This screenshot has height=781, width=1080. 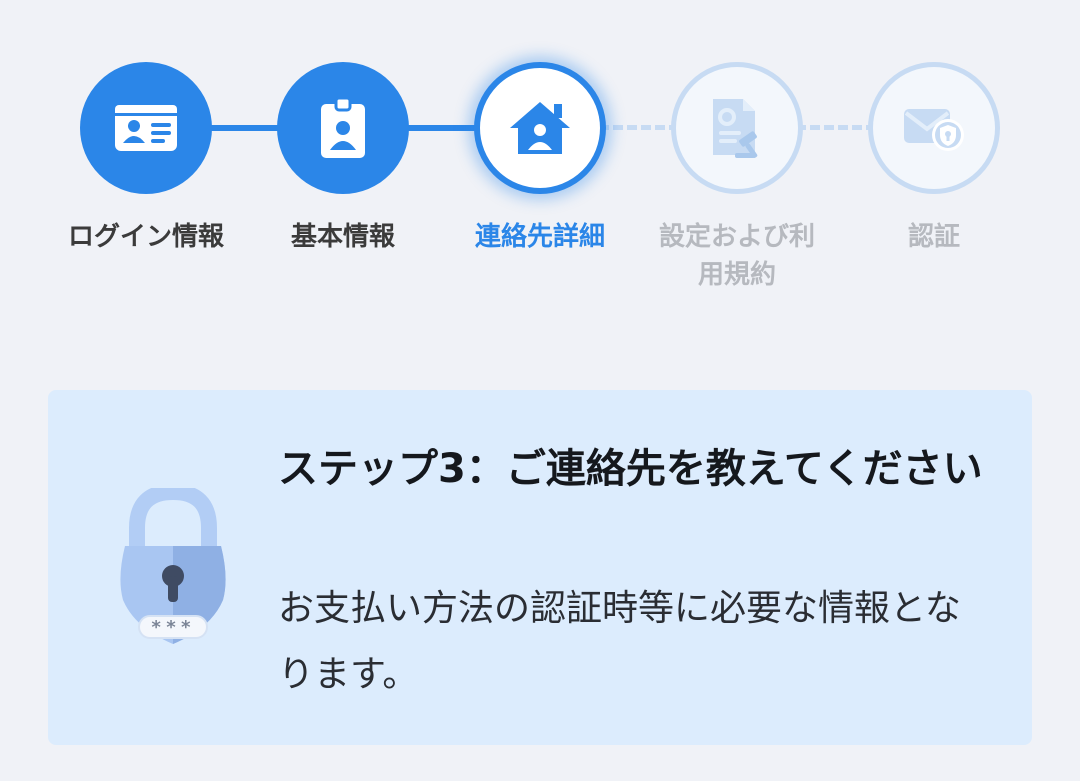 What do you see at coordinates (619, 641) in the screenshot?
I see `step-description: お支払い方法の認証時等に必要な情報となります。` at bounding box center [619, 641].